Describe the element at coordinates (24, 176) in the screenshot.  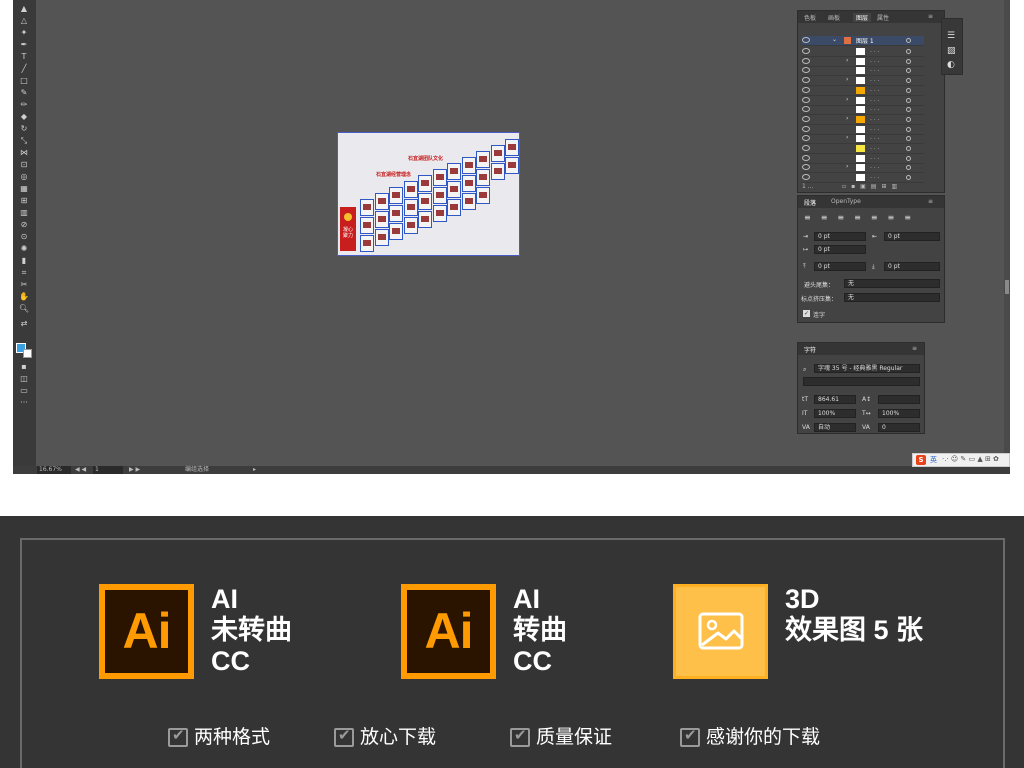
I see `shape-builder-tool-icon: ◎` at that location.